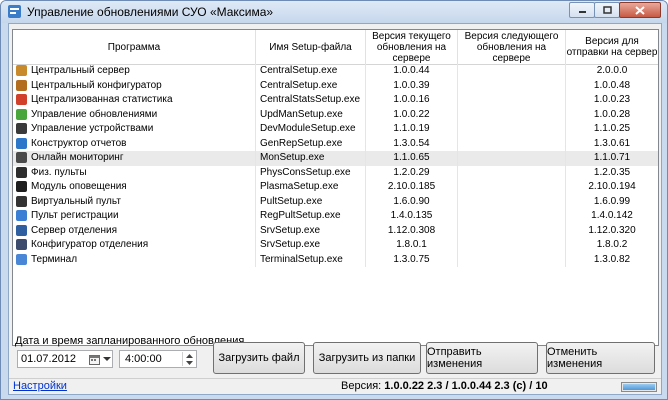 The height and width of the screenshot is (400, 668). What do you see at coordinates (134, 245) in the screenshot?
I see `cell-program: Конфигуратор отделения` at bounding box center [134, 245].